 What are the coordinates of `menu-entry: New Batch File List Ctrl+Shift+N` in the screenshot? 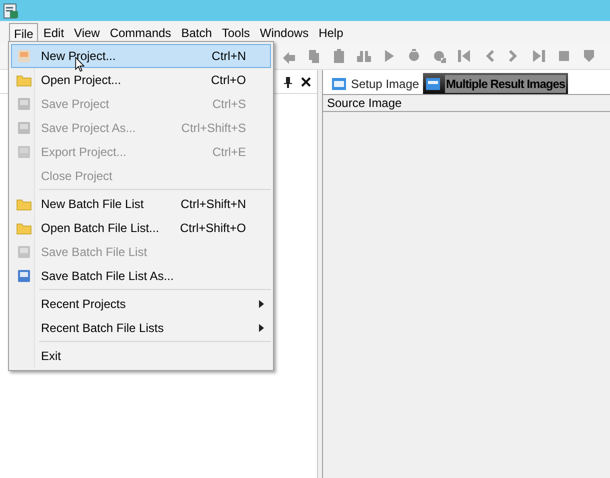 It's located at (141, 204).